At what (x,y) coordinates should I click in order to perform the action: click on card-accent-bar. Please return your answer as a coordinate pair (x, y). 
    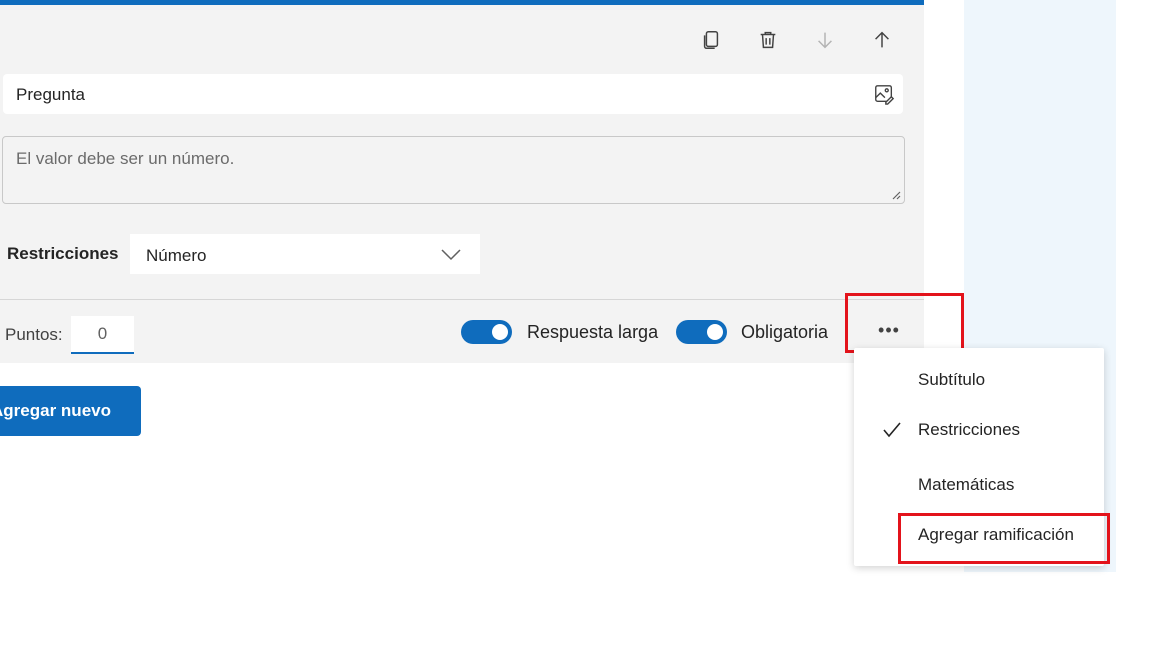
    Looking at the image, I should click on (462, 2).